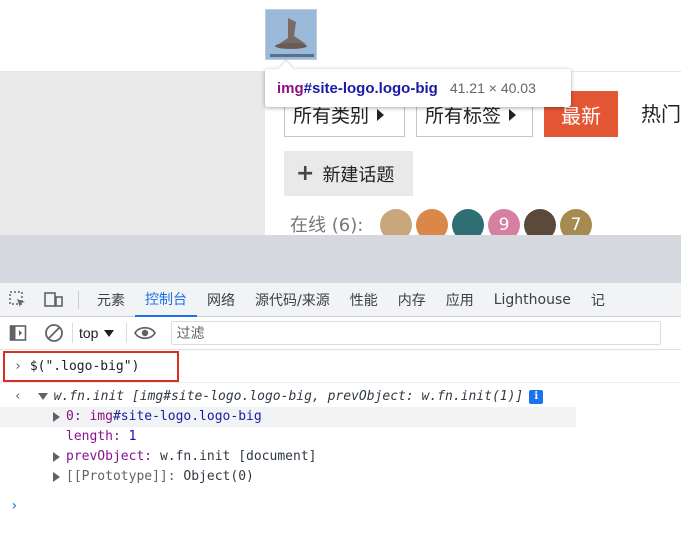  I want to click on tab-recorder: 记, so click(593, 300).